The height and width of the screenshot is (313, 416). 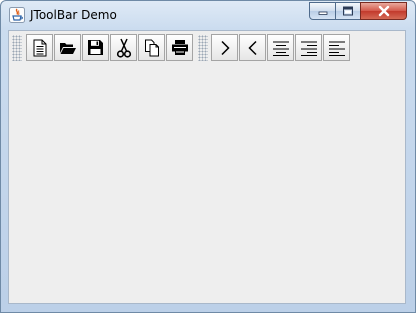 What do you see at coordinates (17, 15) in the screenshot?
I see `java-app-icon` at bounding box center [17, 15].